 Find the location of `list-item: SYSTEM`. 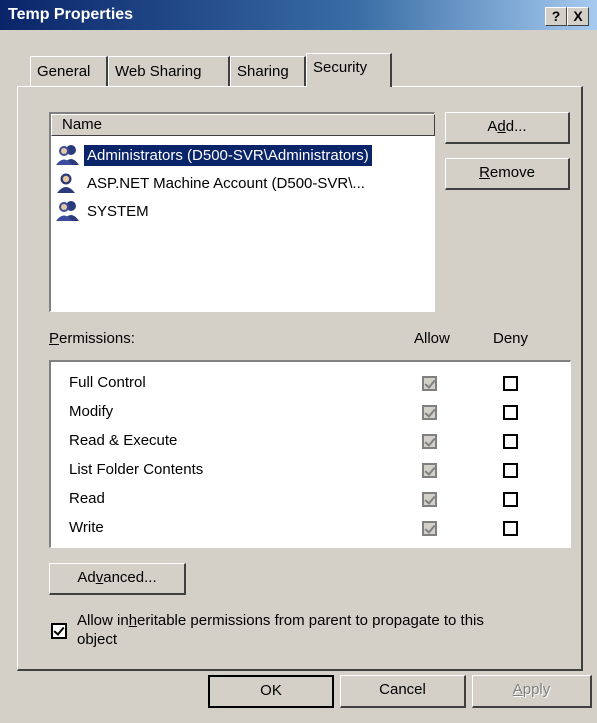

list-item: SYSTEM is located at coordinates (103, 211).